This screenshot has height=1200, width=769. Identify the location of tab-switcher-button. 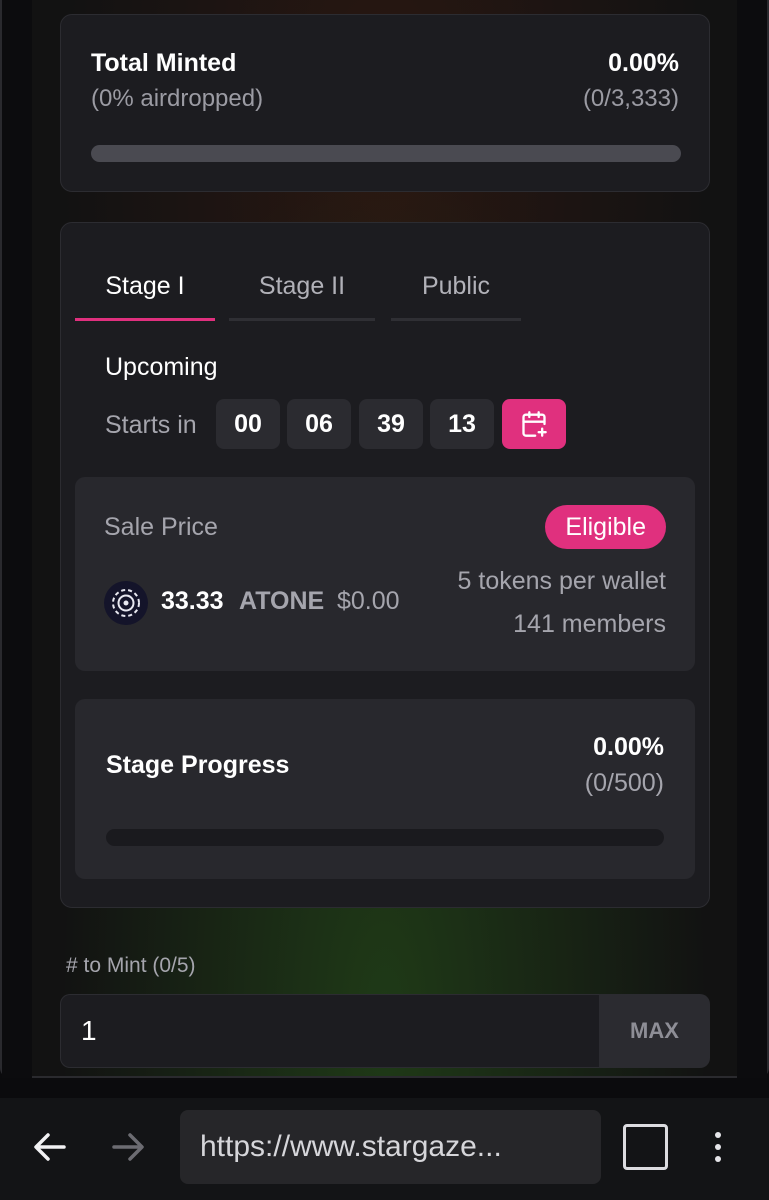
(645, 1147).